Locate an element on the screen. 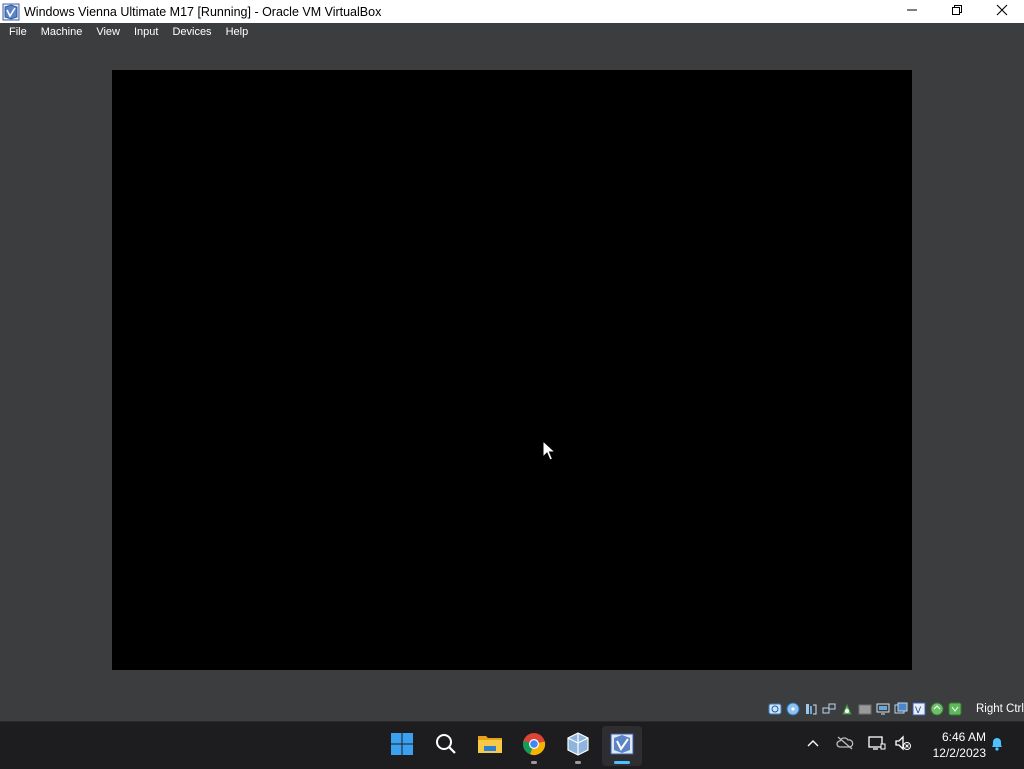 Image resolution: width=1024 pixels, height=769 pixels. file-explorer-icon is located at coordinates (490, 746).